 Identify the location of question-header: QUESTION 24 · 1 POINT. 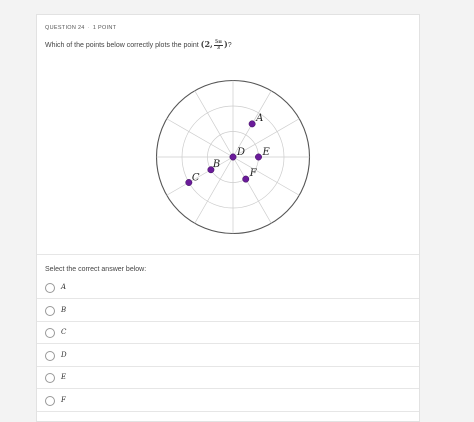
(80, 28).